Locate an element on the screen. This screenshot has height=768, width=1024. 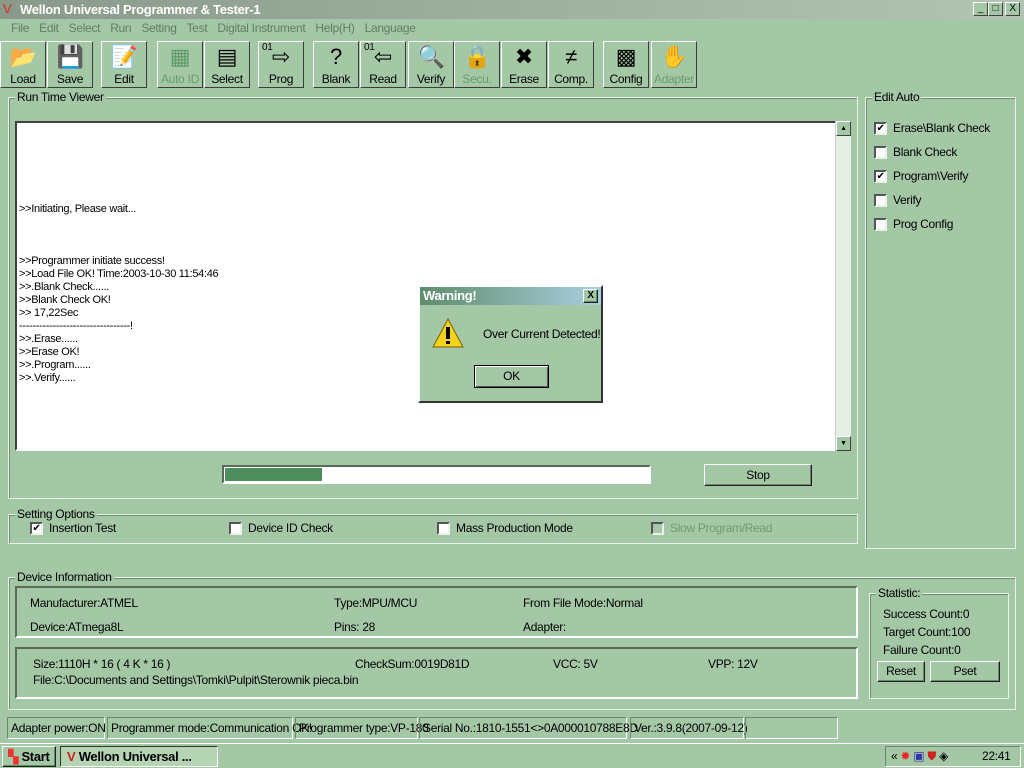
folder-icon: 📂 is located at coordinates (23, 56).